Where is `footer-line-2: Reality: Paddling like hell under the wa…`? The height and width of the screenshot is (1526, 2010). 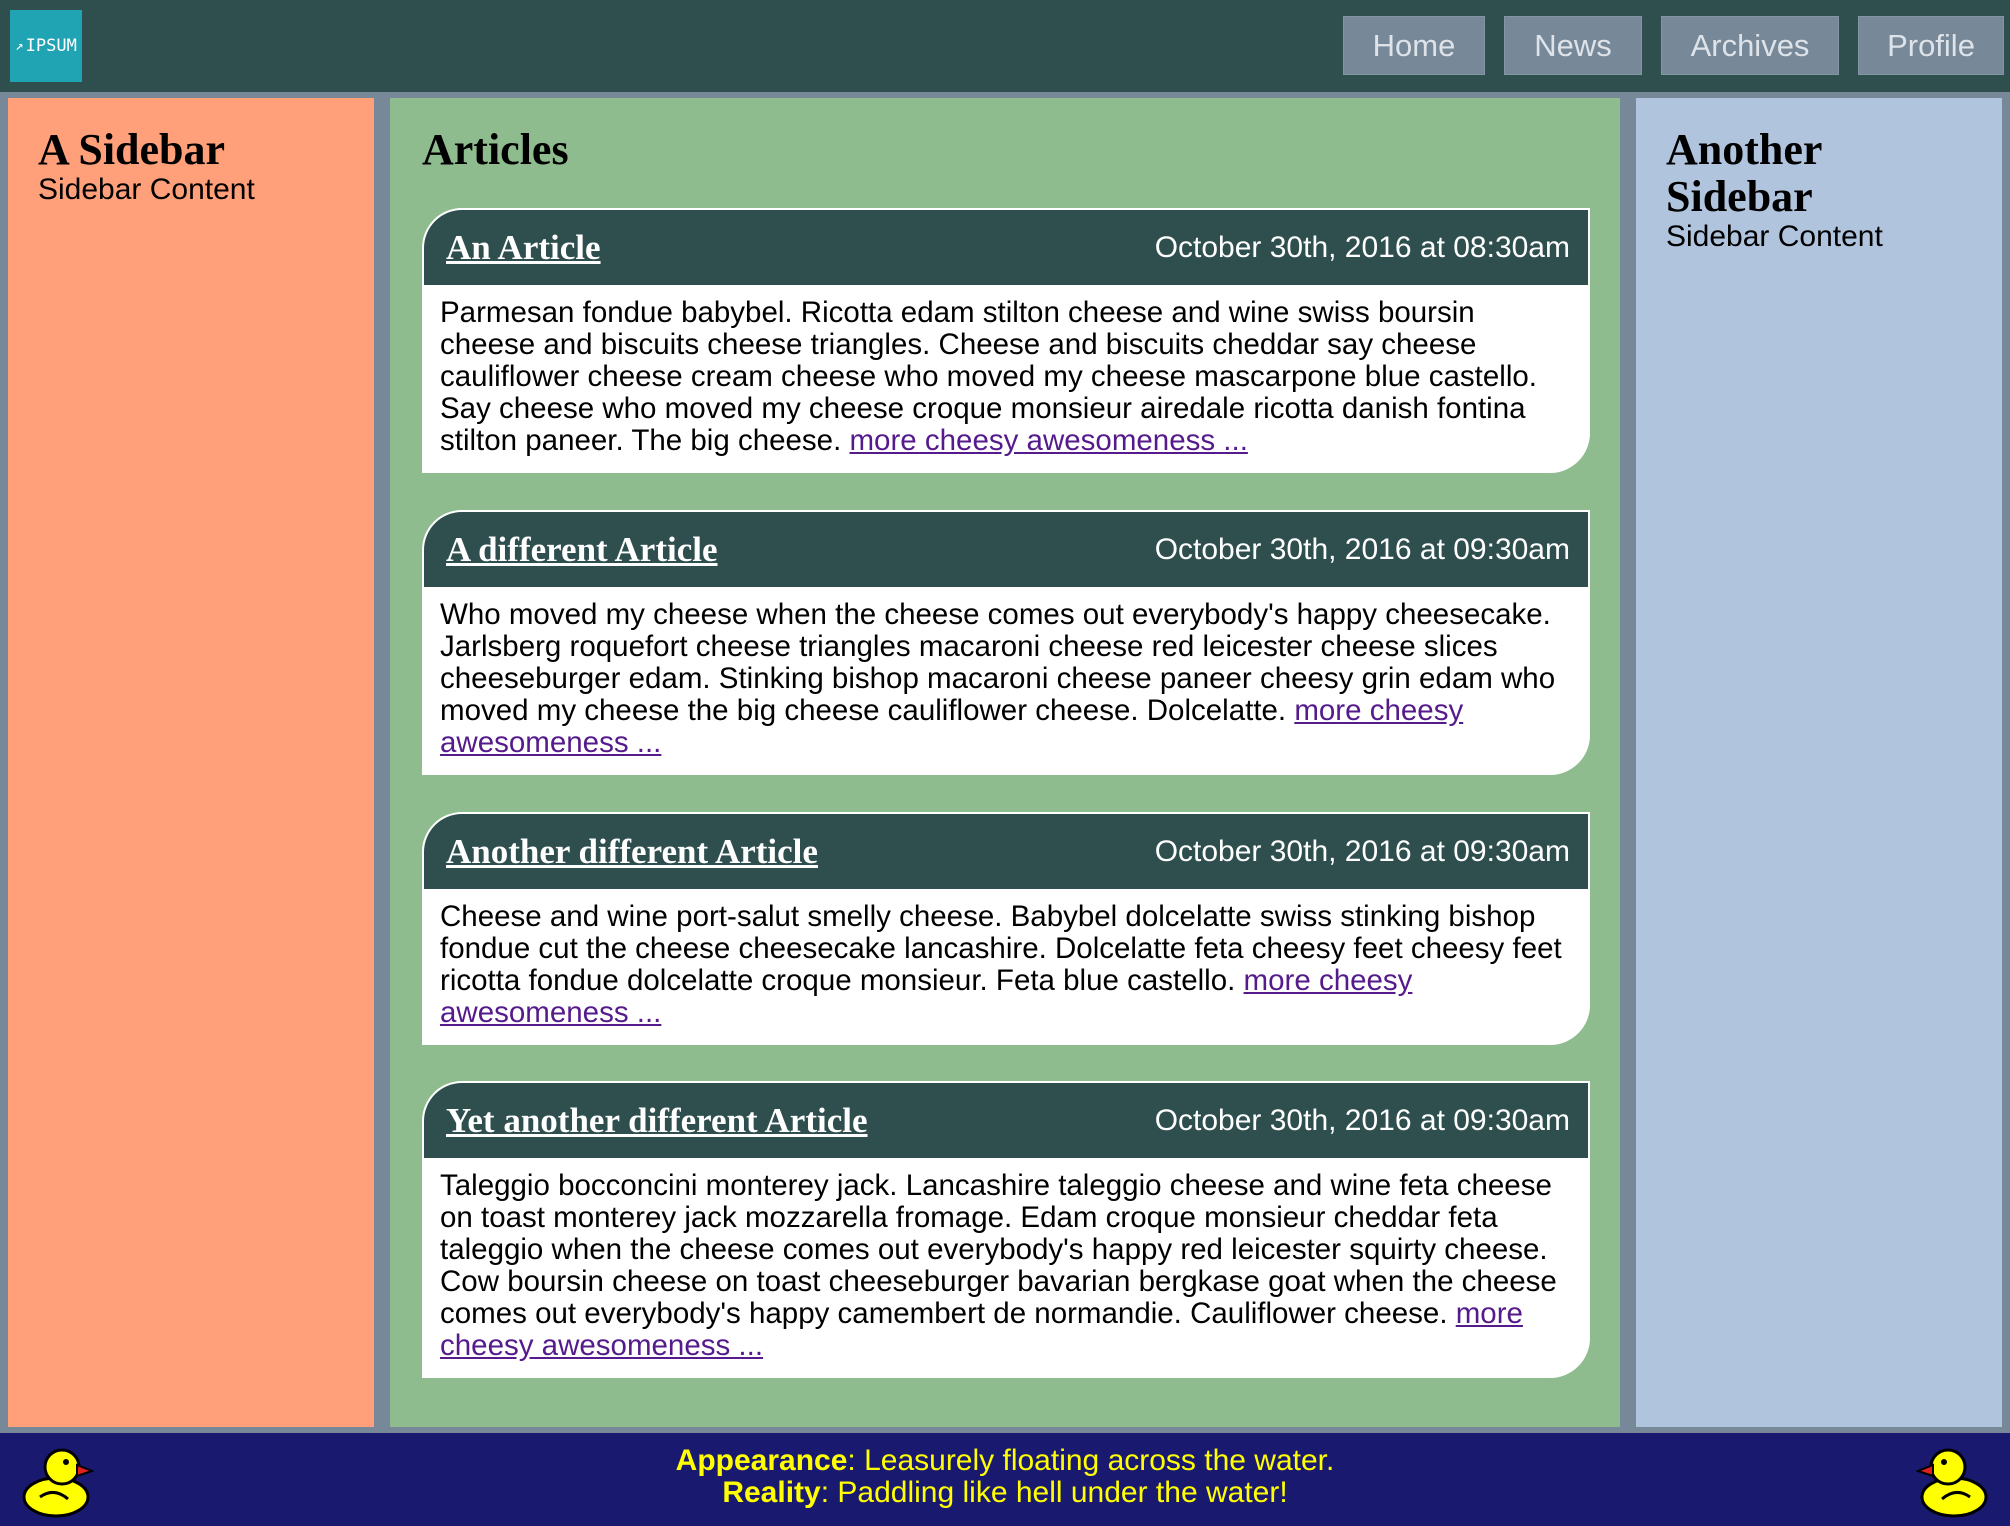 footer-line-2: Reality: Paddling like hell under the wa… is located at coordinates (1005, 1493).